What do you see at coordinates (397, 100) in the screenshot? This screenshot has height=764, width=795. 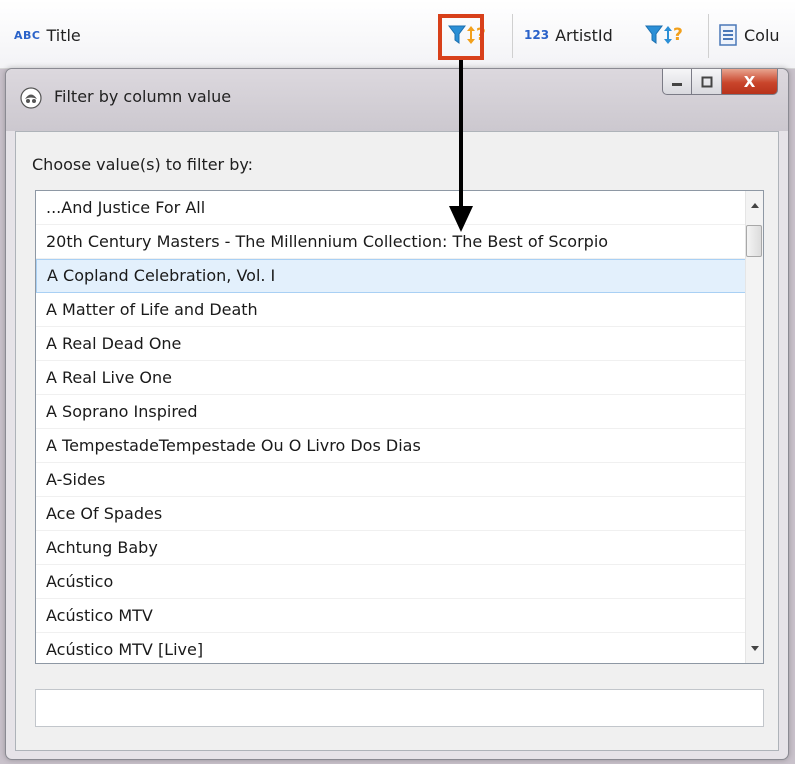 I see `dialog-titlebar: Filter by column value X` at bounding box center [397, 100].